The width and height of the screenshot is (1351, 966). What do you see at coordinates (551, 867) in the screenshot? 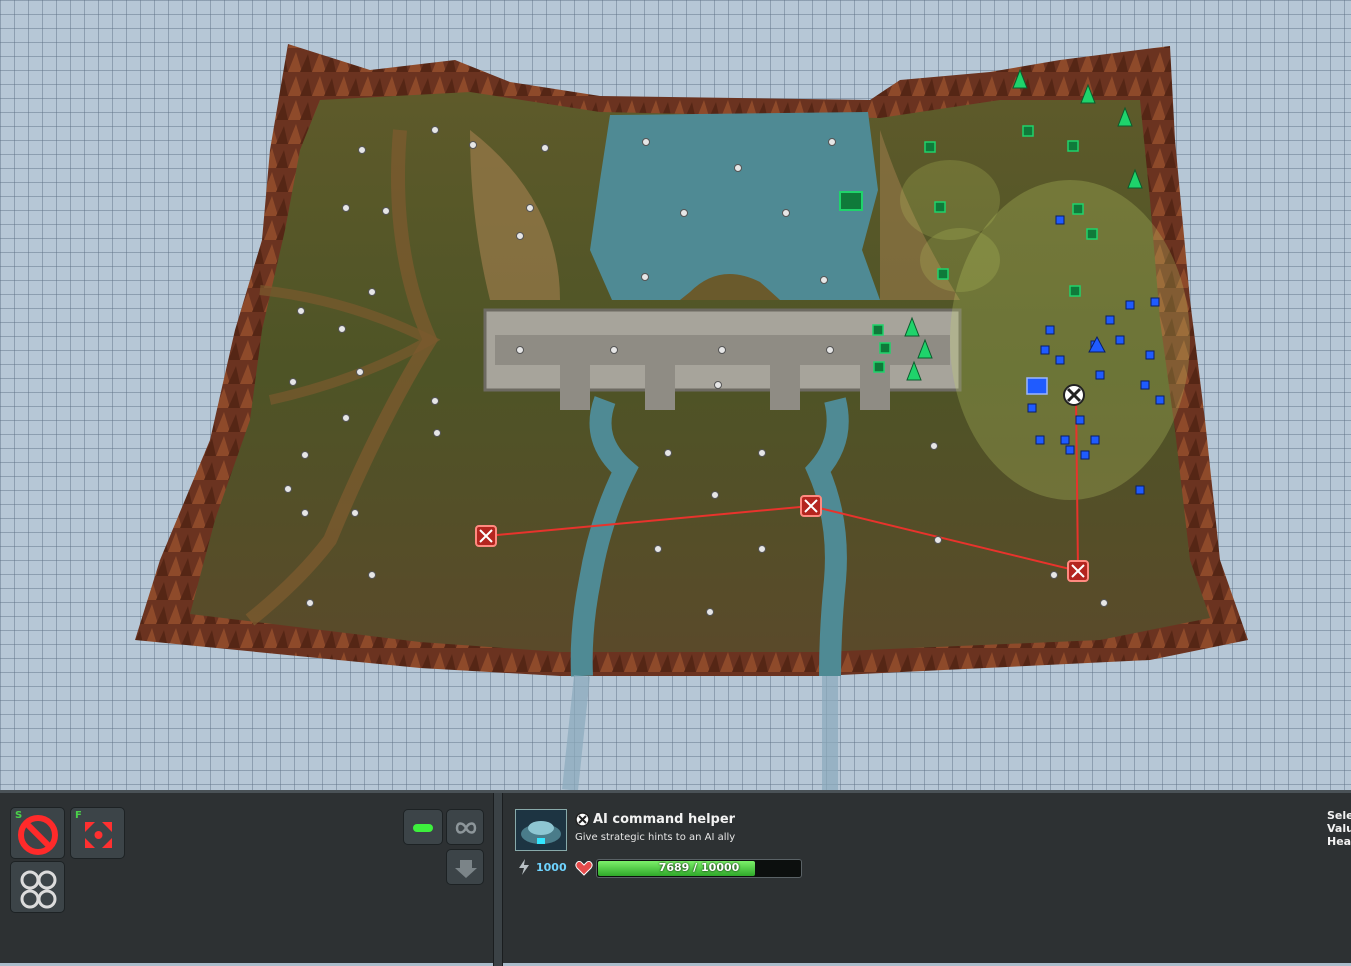
I see `energy-value: 1000` at bounding box center [551, 867].